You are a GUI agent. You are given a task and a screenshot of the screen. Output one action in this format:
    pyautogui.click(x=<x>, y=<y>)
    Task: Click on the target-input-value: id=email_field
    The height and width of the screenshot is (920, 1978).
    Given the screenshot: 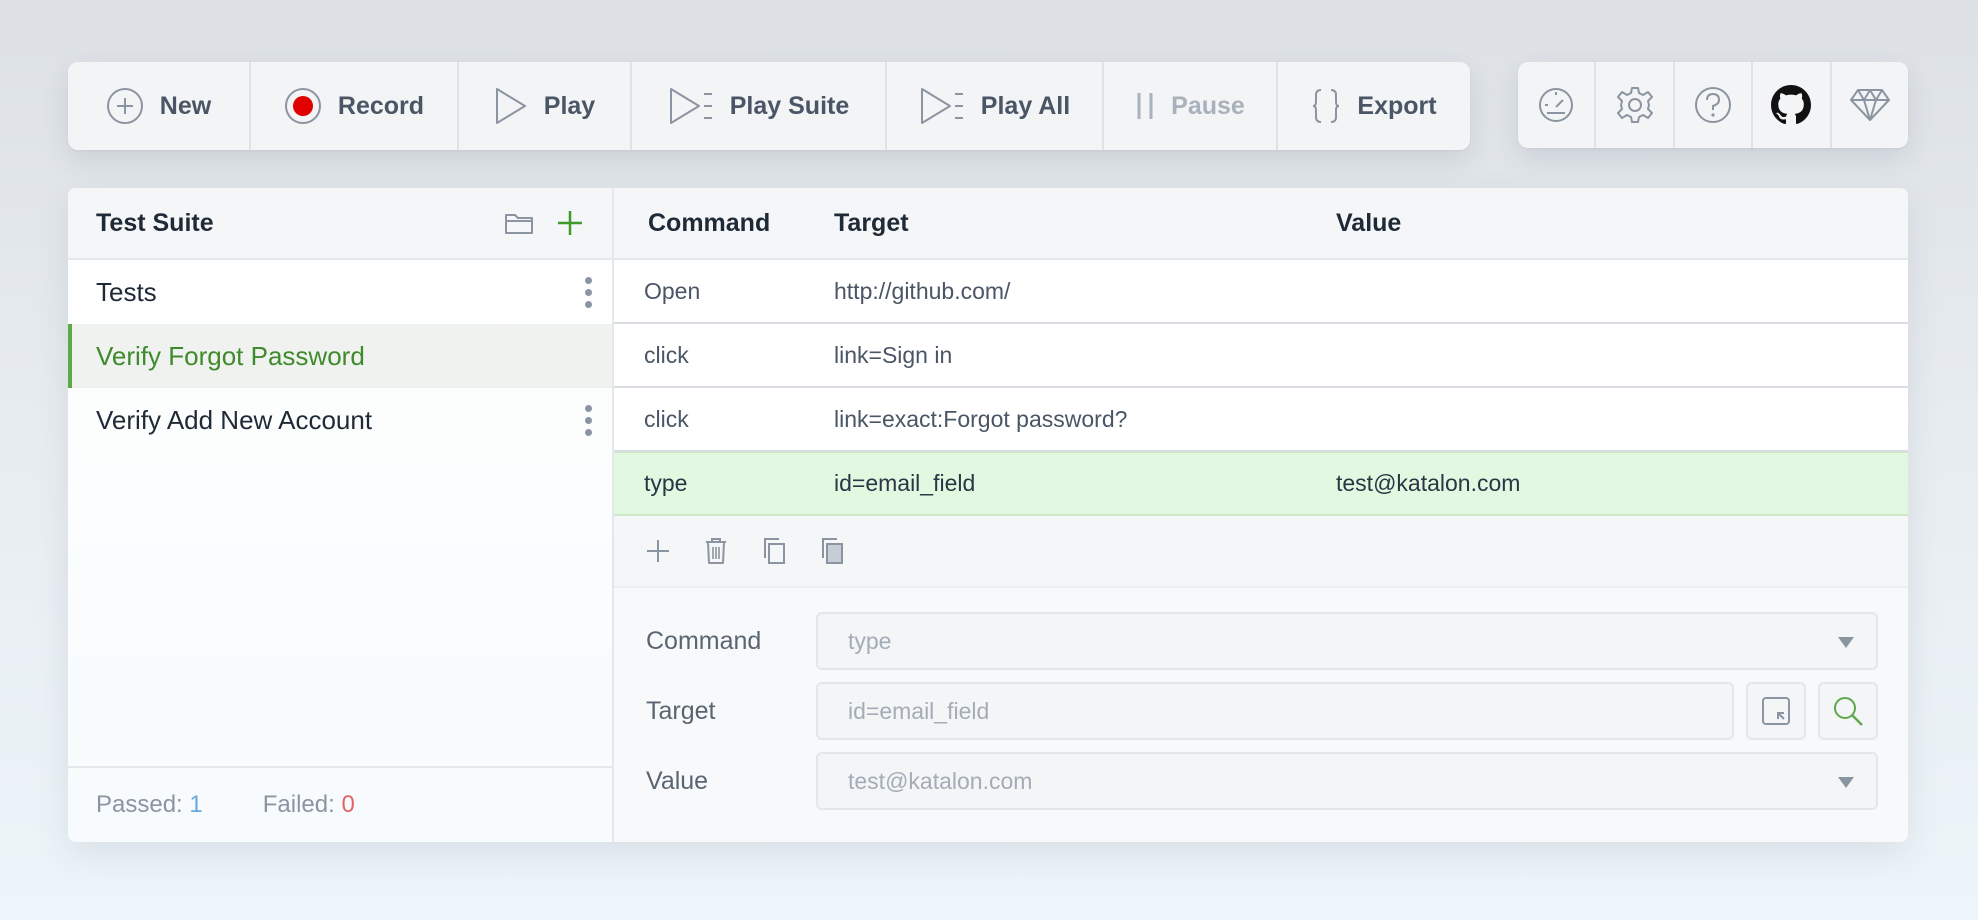 What is the action you would take?
    pyautogui.click(x=919, y=710)
    